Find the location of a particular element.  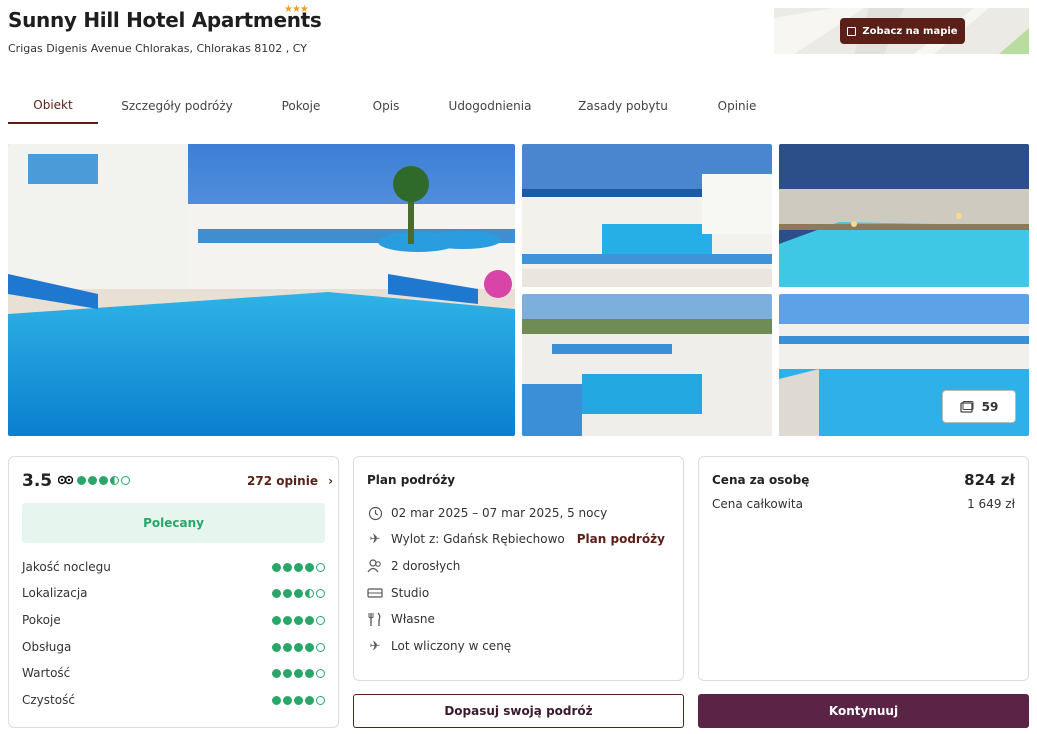

reviews-link: 272 opinie › is located at coordinates (290, 481).